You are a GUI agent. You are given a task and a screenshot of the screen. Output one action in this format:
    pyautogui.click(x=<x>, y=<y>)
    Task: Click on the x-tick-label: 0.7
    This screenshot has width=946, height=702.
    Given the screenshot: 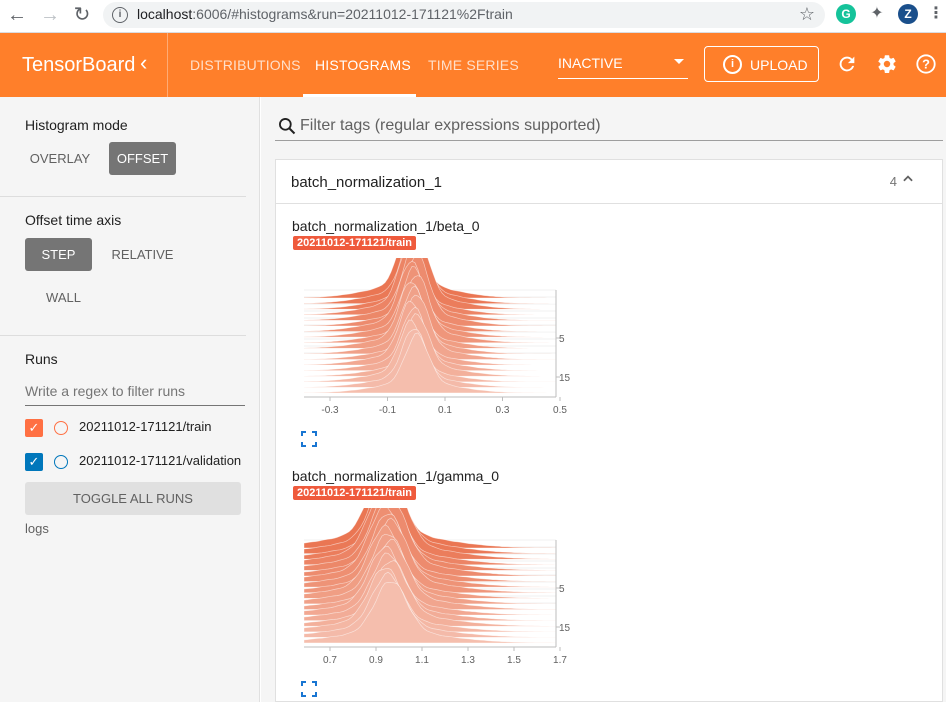 What is the action you would take?
    pyautogui.click(x=330, y=660)
    